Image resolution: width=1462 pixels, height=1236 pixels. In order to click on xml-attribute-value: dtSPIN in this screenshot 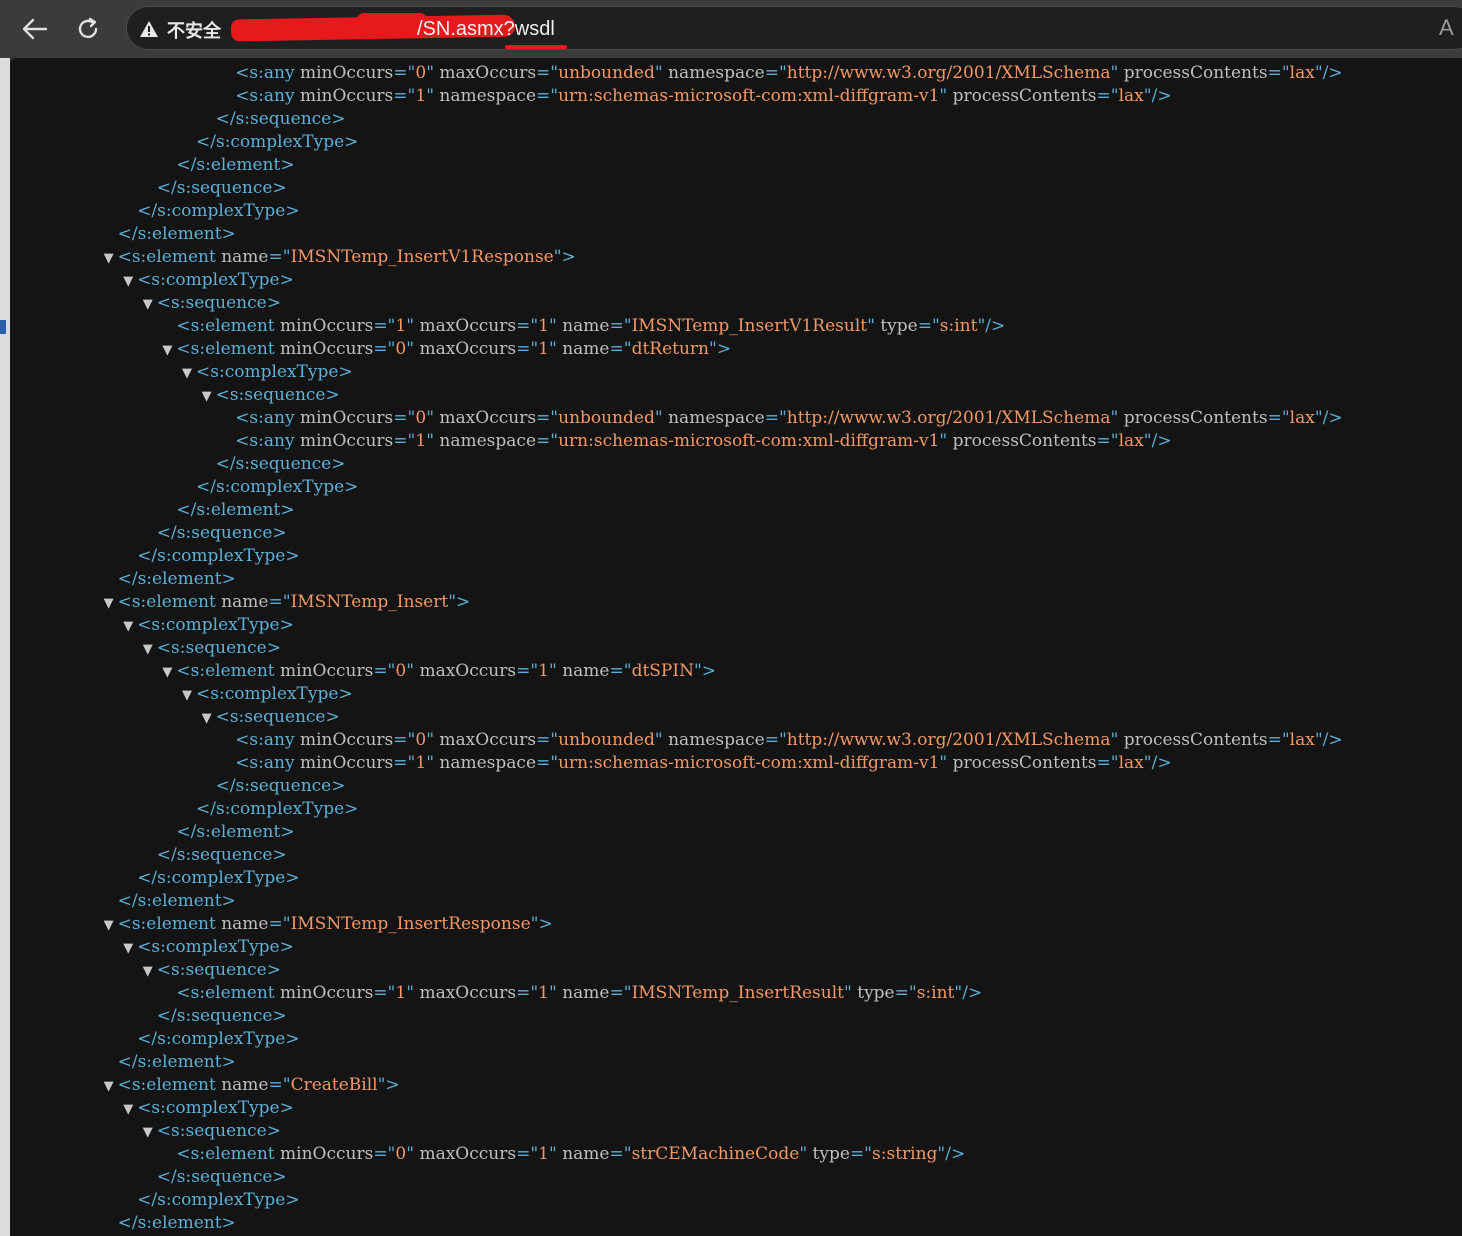, I will do `click(662, 671)`.